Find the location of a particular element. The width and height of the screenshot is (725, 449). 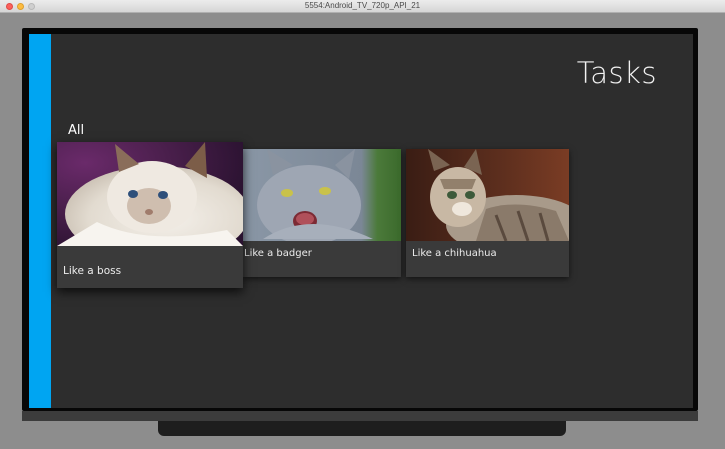

window-title: 5554:Android_TV_720p_API_21 is located at coordinates (362, 5).